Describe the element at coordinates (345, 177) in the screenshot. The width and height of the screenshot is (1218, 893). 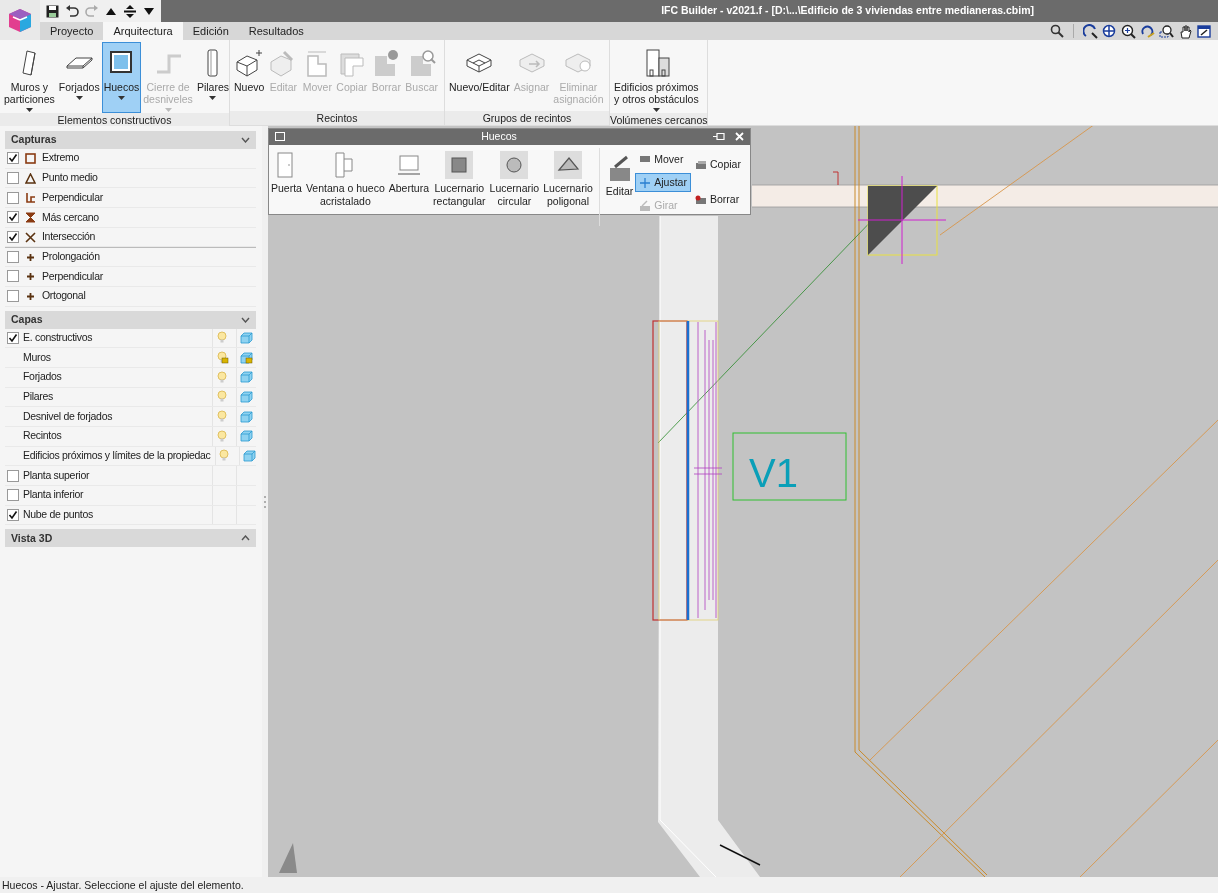
I see `tool-button: Ventana o hueco acristalado` at that location.